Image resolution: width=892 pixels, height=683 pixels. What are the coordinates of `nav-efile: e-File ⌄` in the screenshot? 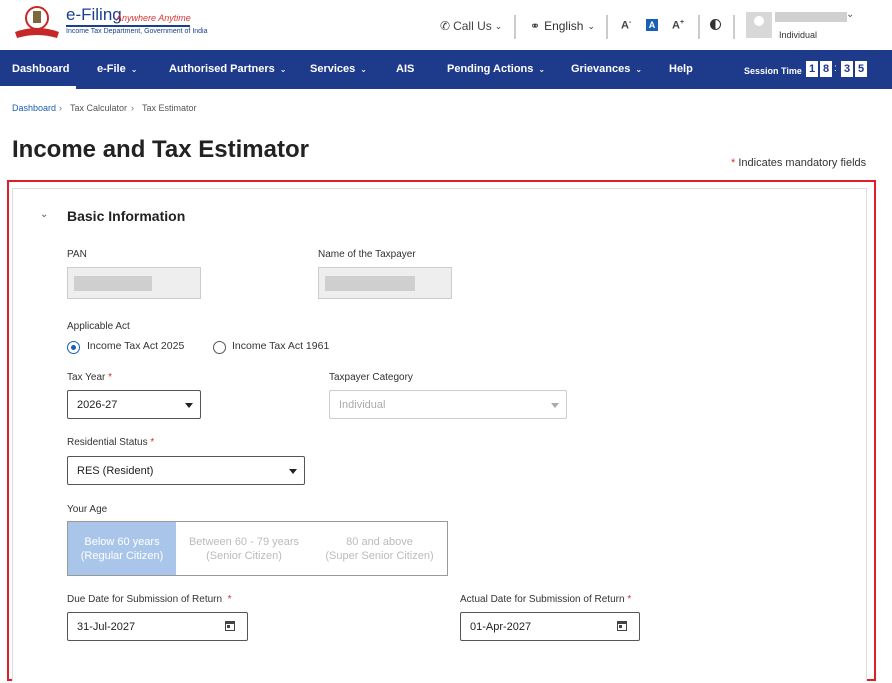 It's located at (117, 69).